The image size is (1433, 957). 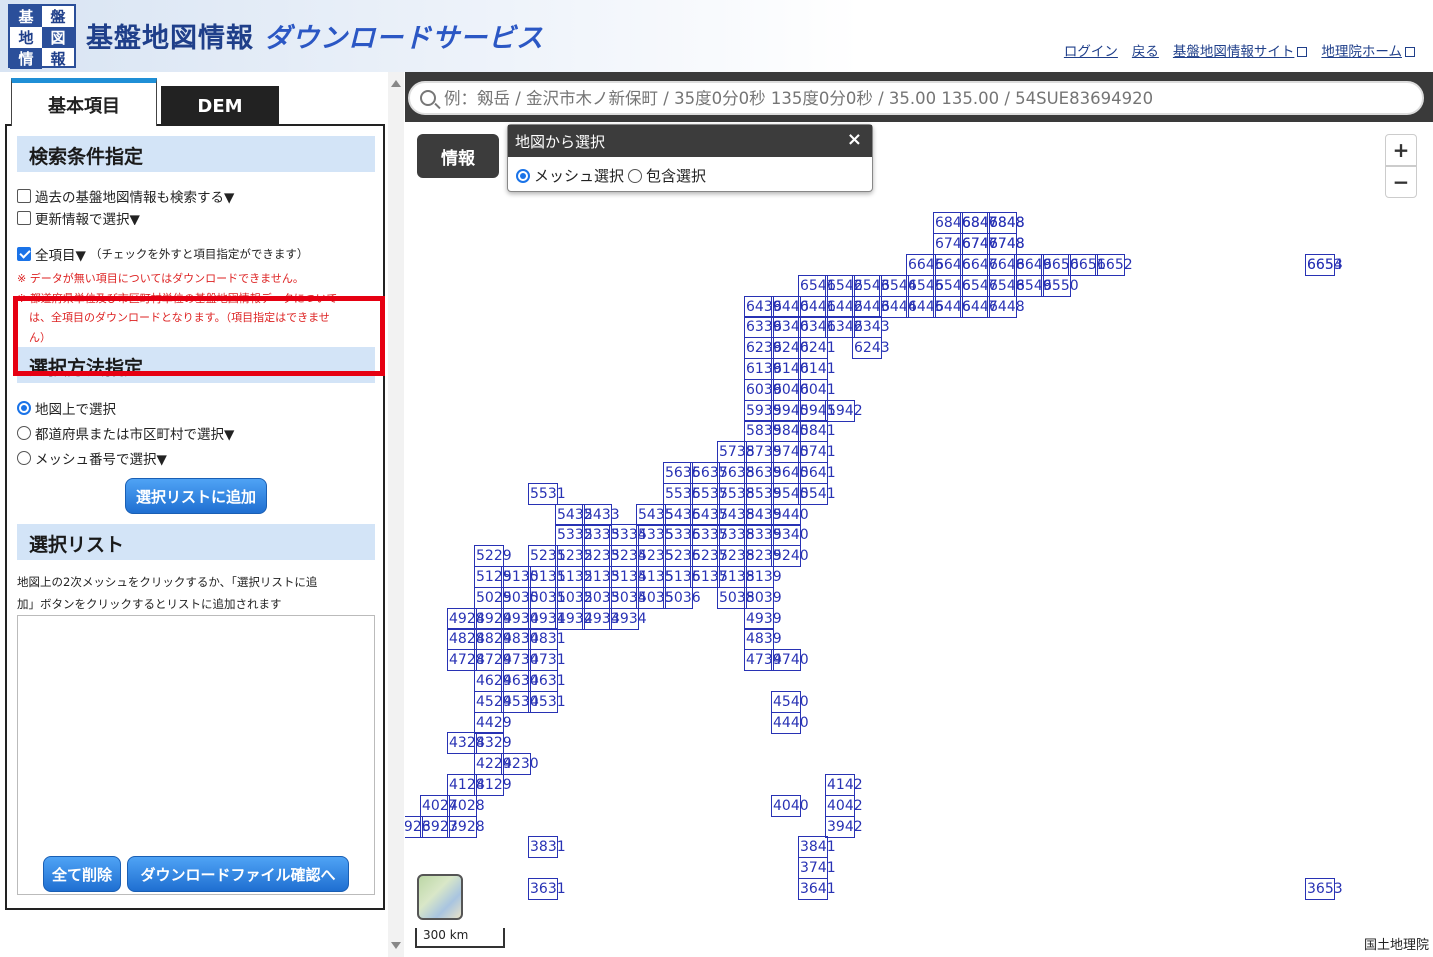 I want to click on mesh-cell: 6549, so click(x=1033, y=286).